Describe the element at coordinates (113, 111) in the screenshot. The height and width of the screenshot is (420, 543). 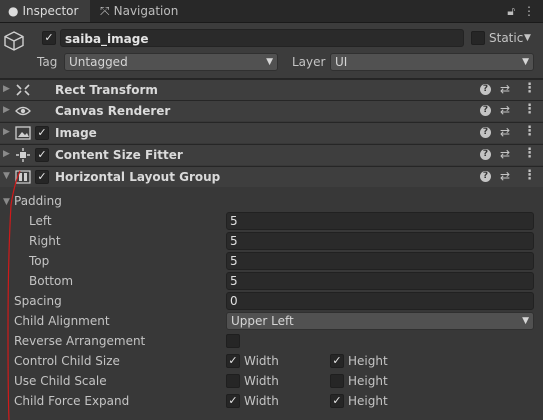
I see `component-title: Canvas Renderer` at that location.